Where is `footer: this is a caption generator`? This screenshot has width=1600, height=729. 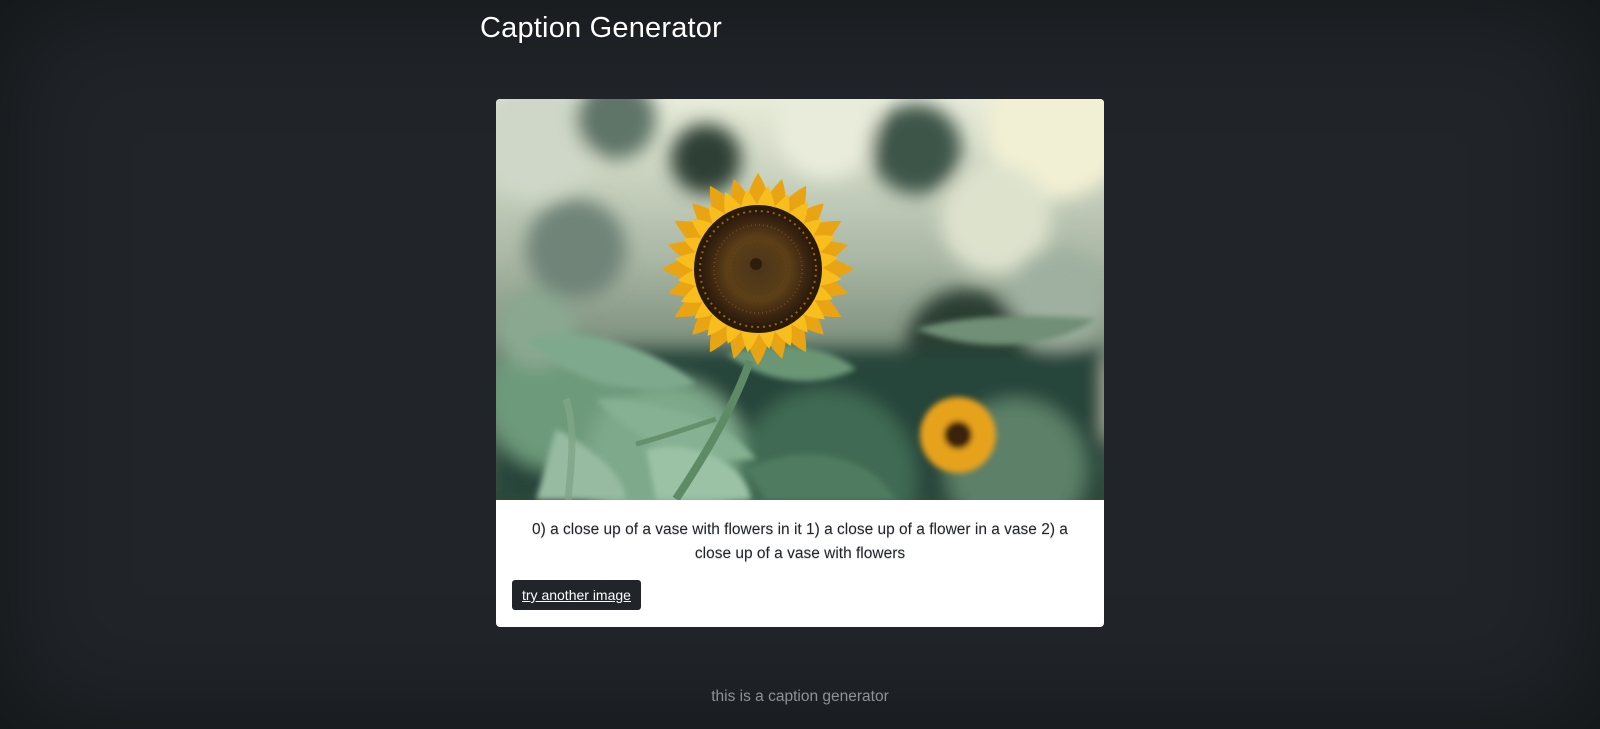
footer: this is a caption generator is located at coordinates (800, 697).